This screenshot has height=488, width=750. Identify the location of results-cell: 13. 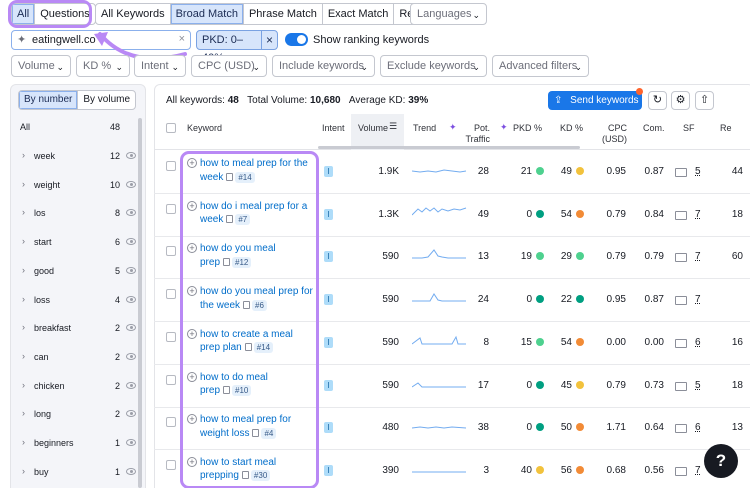
(737, 428).